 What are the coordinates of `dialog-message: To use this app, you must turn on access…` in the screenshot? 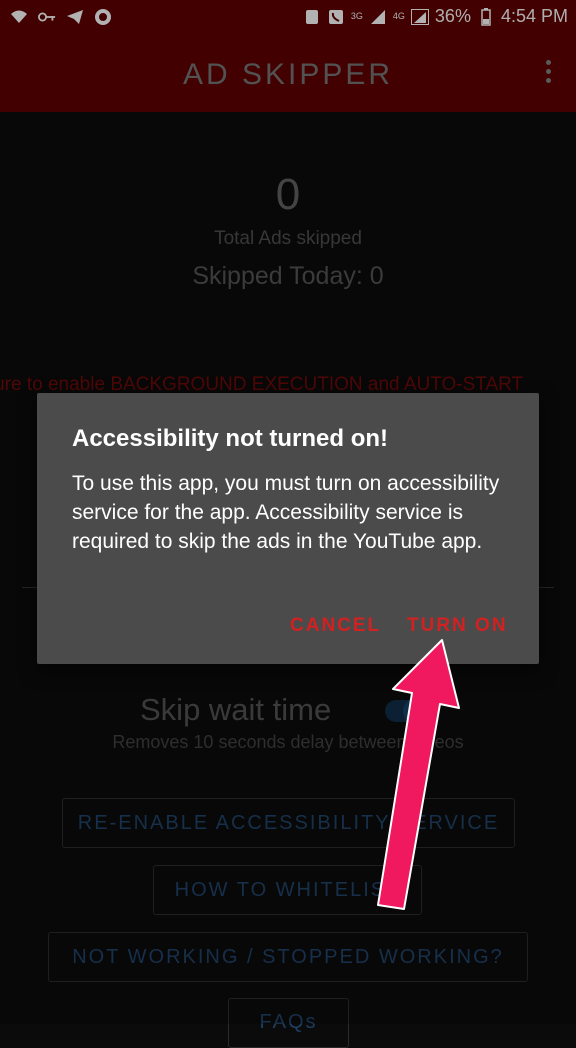 It's located at (286, 512).